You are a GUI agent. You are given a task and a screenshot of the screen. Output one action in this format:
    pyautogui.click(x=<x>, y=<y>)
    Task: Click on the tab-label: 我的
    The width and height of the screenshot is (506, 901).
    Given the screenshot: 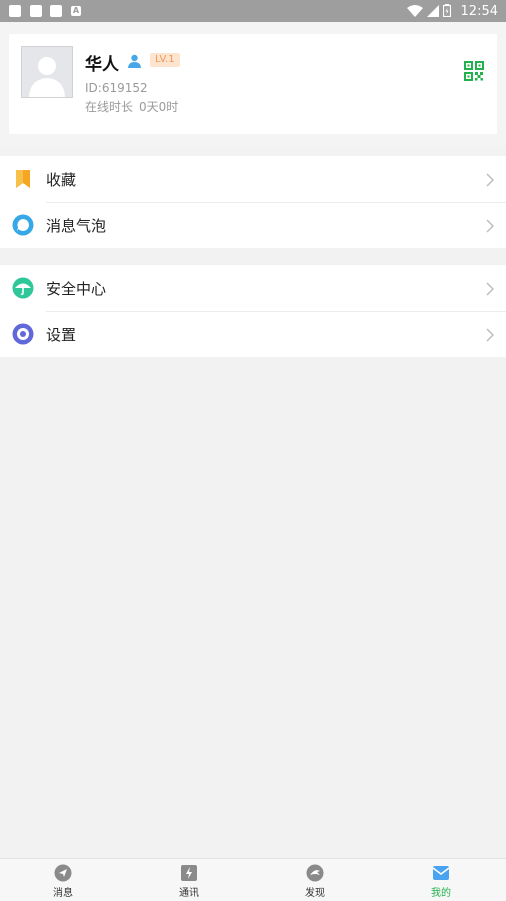 What is the action you would take?
    pyautogui.click(x=441, y=893)
    